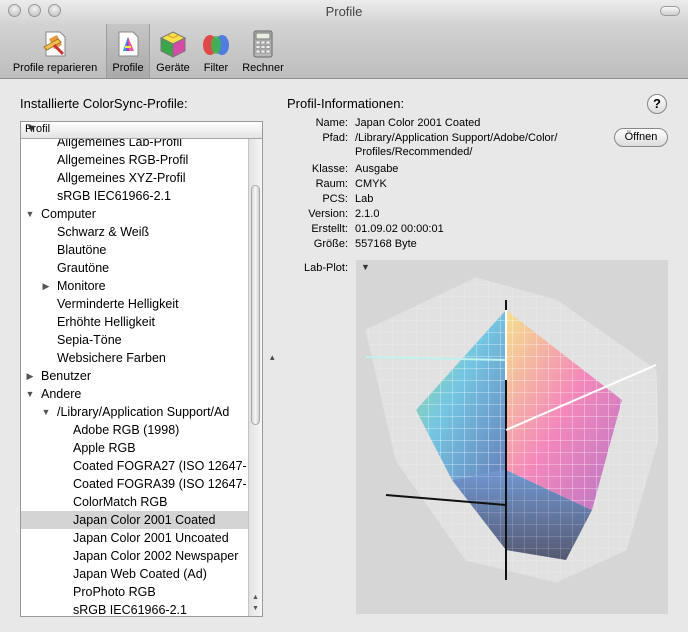  I want to click on profile-list-item: Coated FOGRA27 (ISO 12647-, so click(134, 466).